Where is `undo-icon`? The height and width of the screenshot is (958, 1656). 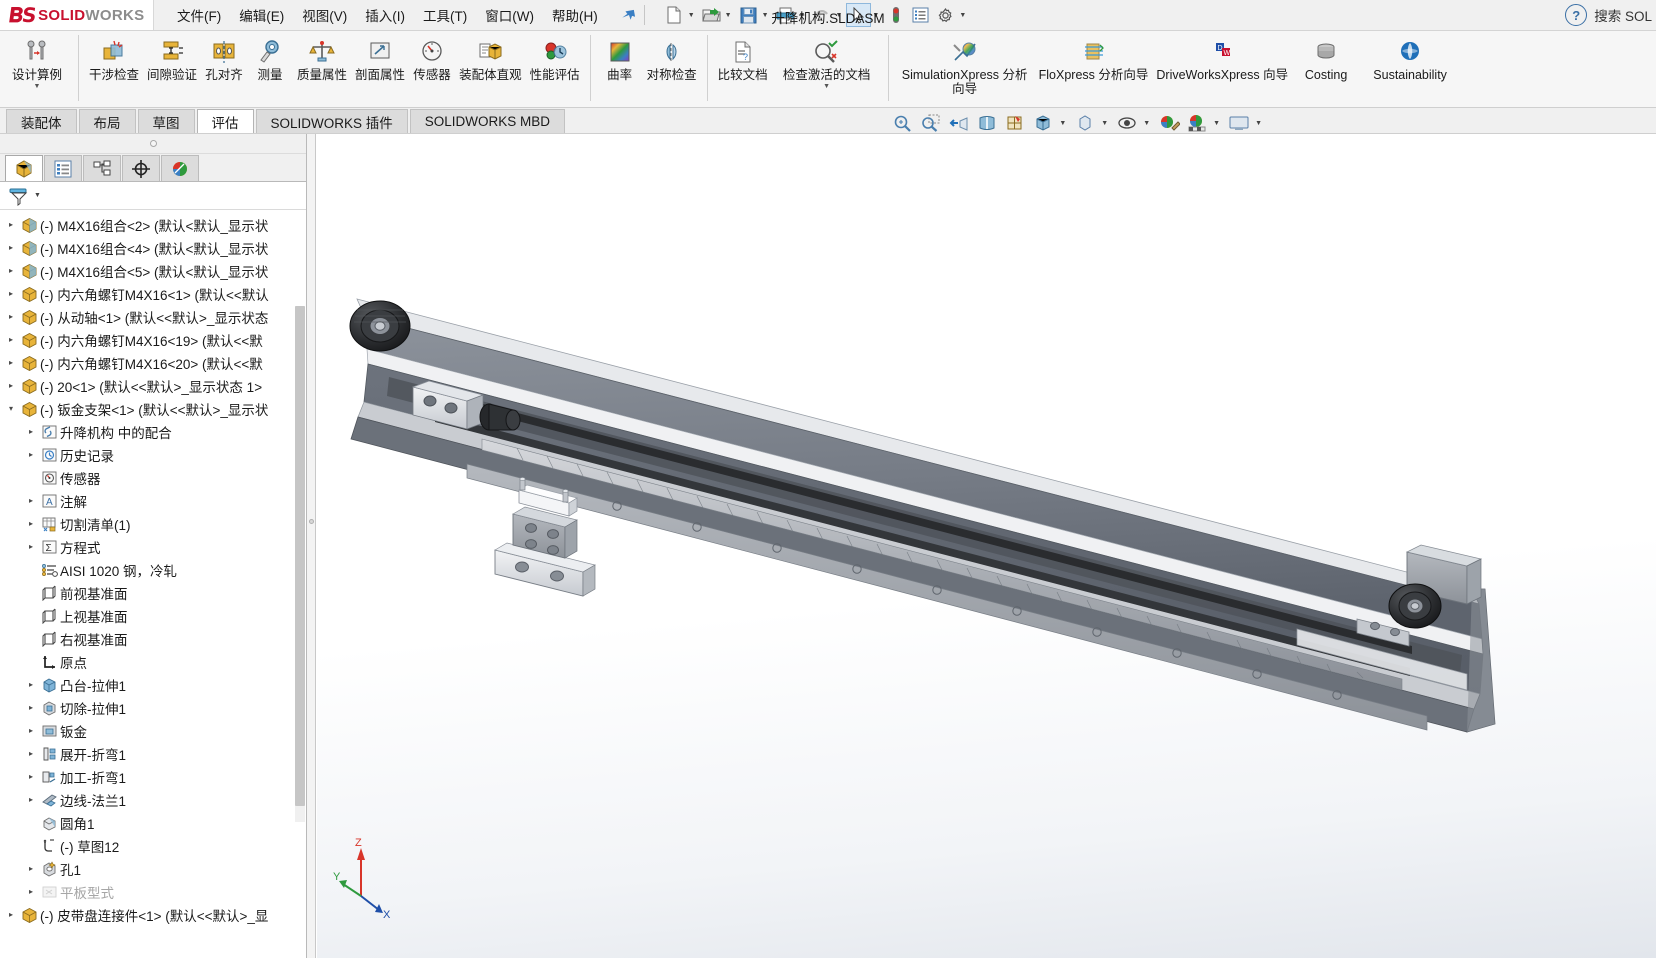
undo-icon is located at coordinates (821, 15).